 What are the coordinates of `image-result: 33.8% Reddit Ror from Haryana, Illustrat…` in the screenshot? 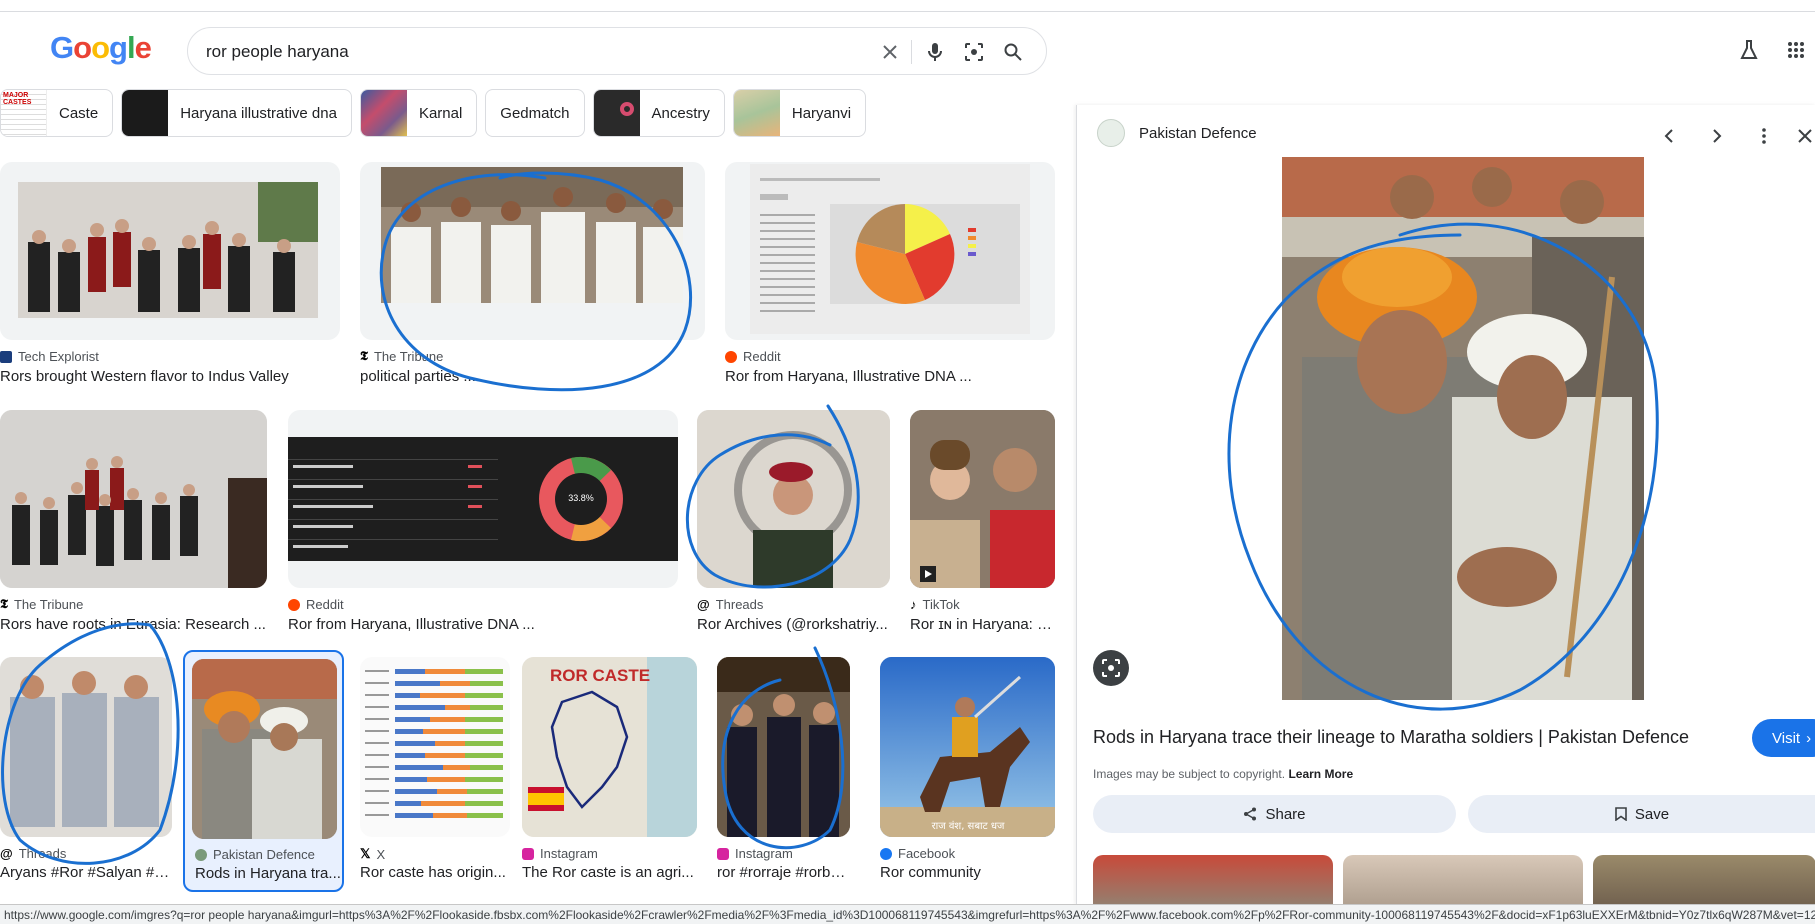 It's located at (483, 525).